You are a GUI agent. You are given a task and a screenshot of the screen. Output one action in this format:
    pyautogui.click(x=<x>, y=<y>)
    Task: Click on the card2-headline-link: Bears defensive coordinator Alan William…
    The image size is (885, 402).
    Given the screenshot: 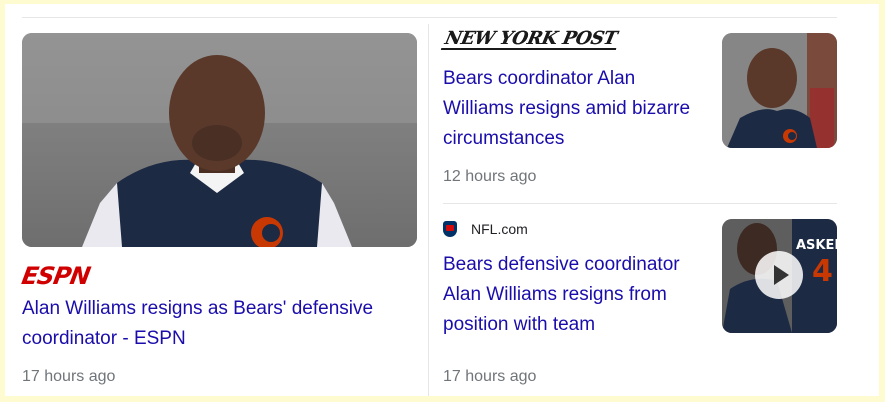 What is the action you would take?
    pyautogui.click(x=575, y=295)
    